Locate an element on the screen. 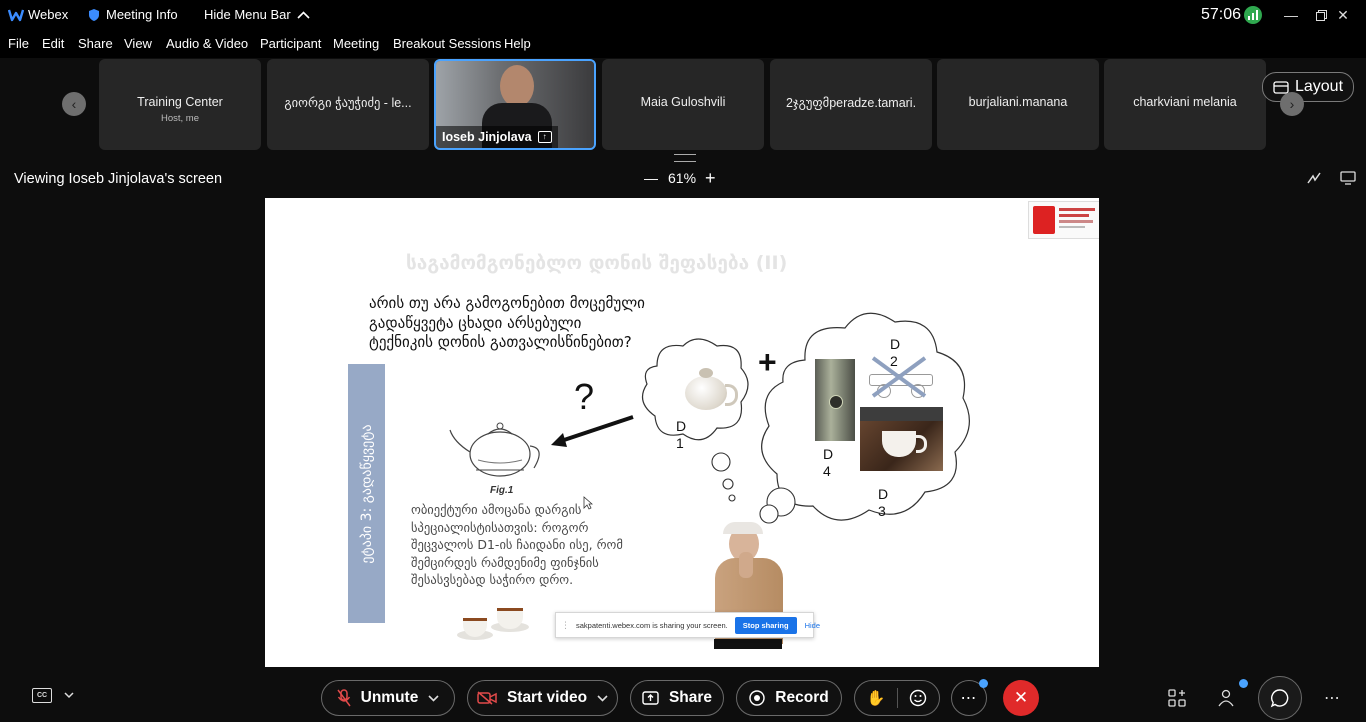 The image size is (1366, 722). participant-tile: burjaliani.manana is located at coordinates (1018, 104).